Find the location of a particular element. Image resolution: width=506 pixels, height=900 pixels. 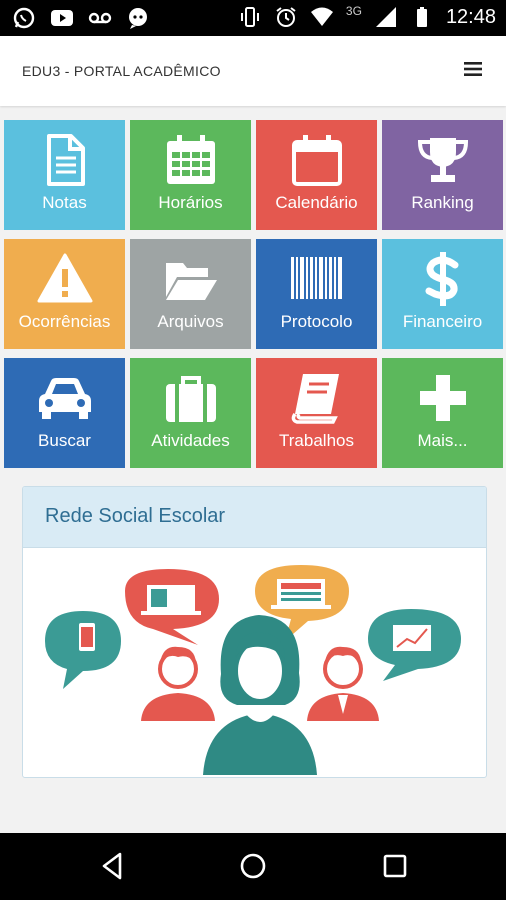

app-title: EDU3 - PORTAL ACADÊMICO is located at coordinates (121, 71).